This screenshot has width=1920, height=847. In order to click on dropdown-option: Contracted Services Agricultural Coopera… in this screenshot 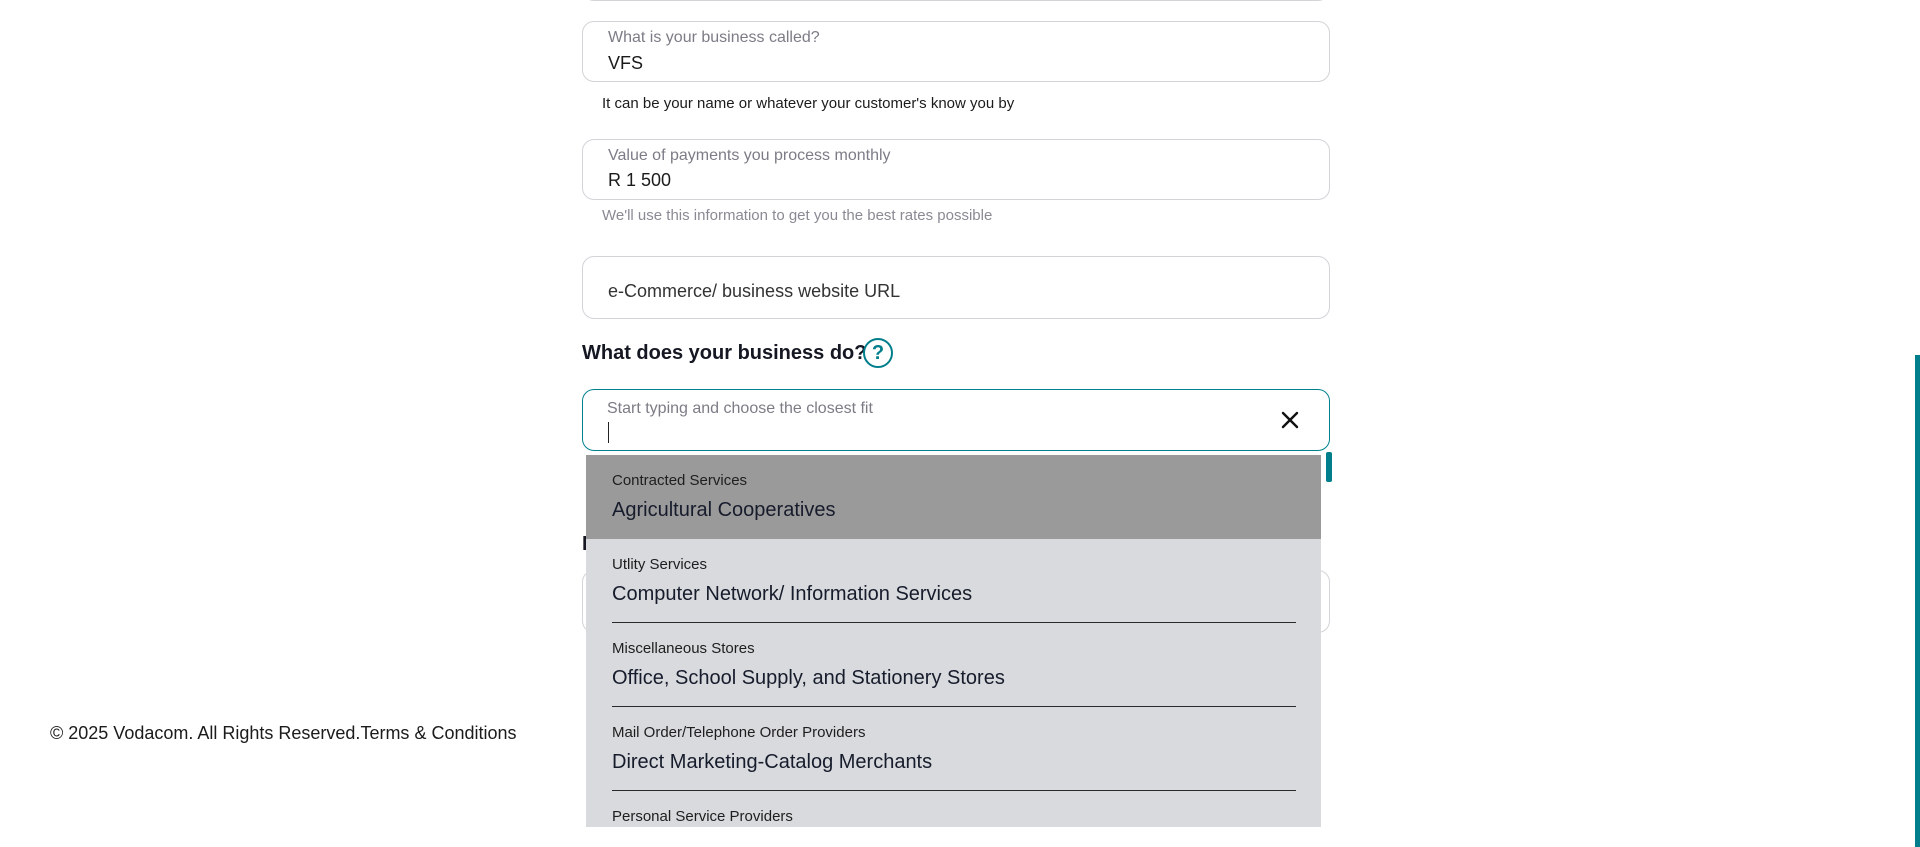, I will do `click(953, 497)`.